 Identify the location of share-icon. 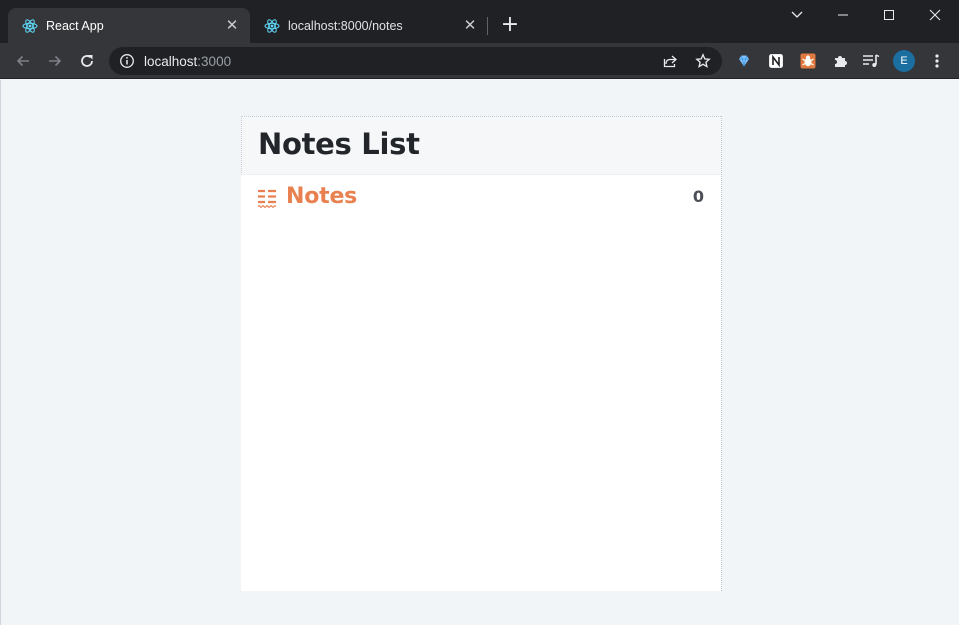
(670, 61).